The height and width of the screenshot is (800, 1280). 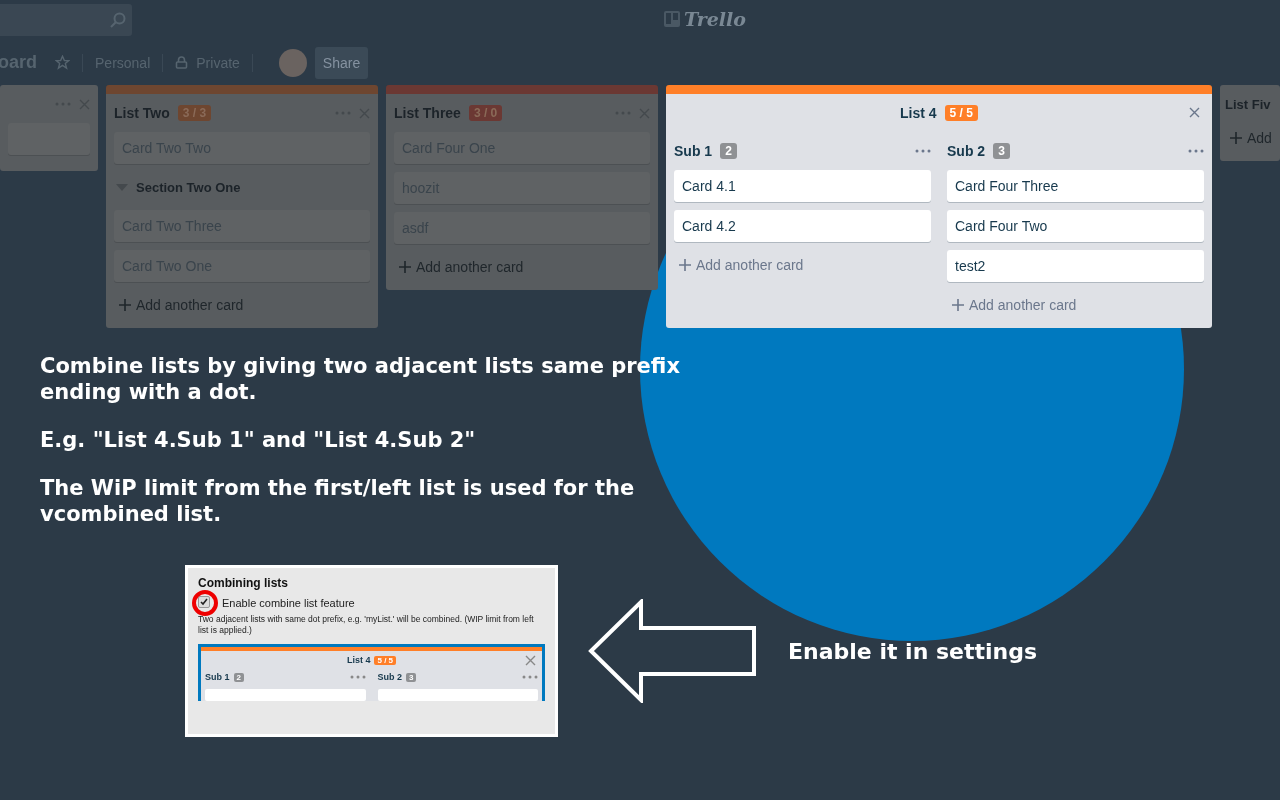 What do you see at coordinates (338, 501) in the screenshot?
I see `instruction-text: The WiP limit from the first/left list is used for the vcombined list.` at bounding box center [338, 501].